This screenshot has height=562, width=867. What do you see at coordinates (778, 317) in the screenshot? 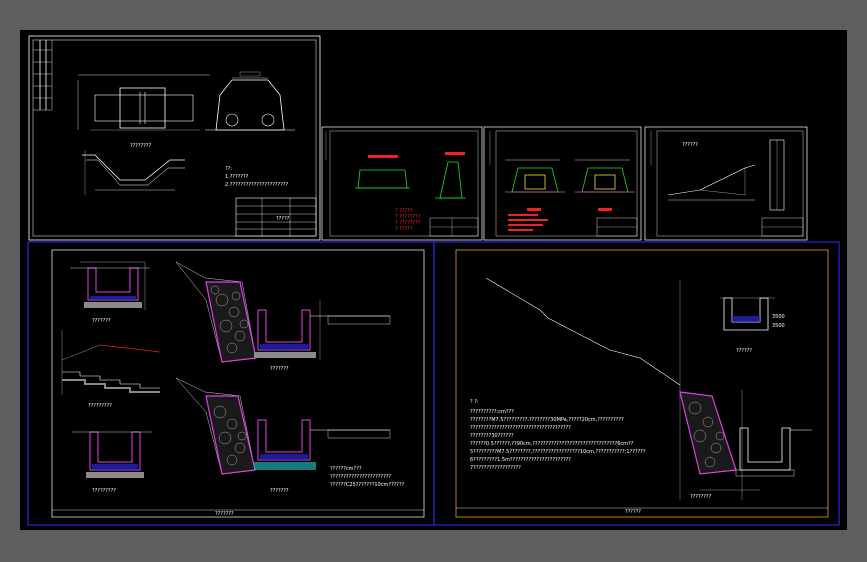
I see `detail-box-dim-1: 3500` at bounding box center [778, 317].